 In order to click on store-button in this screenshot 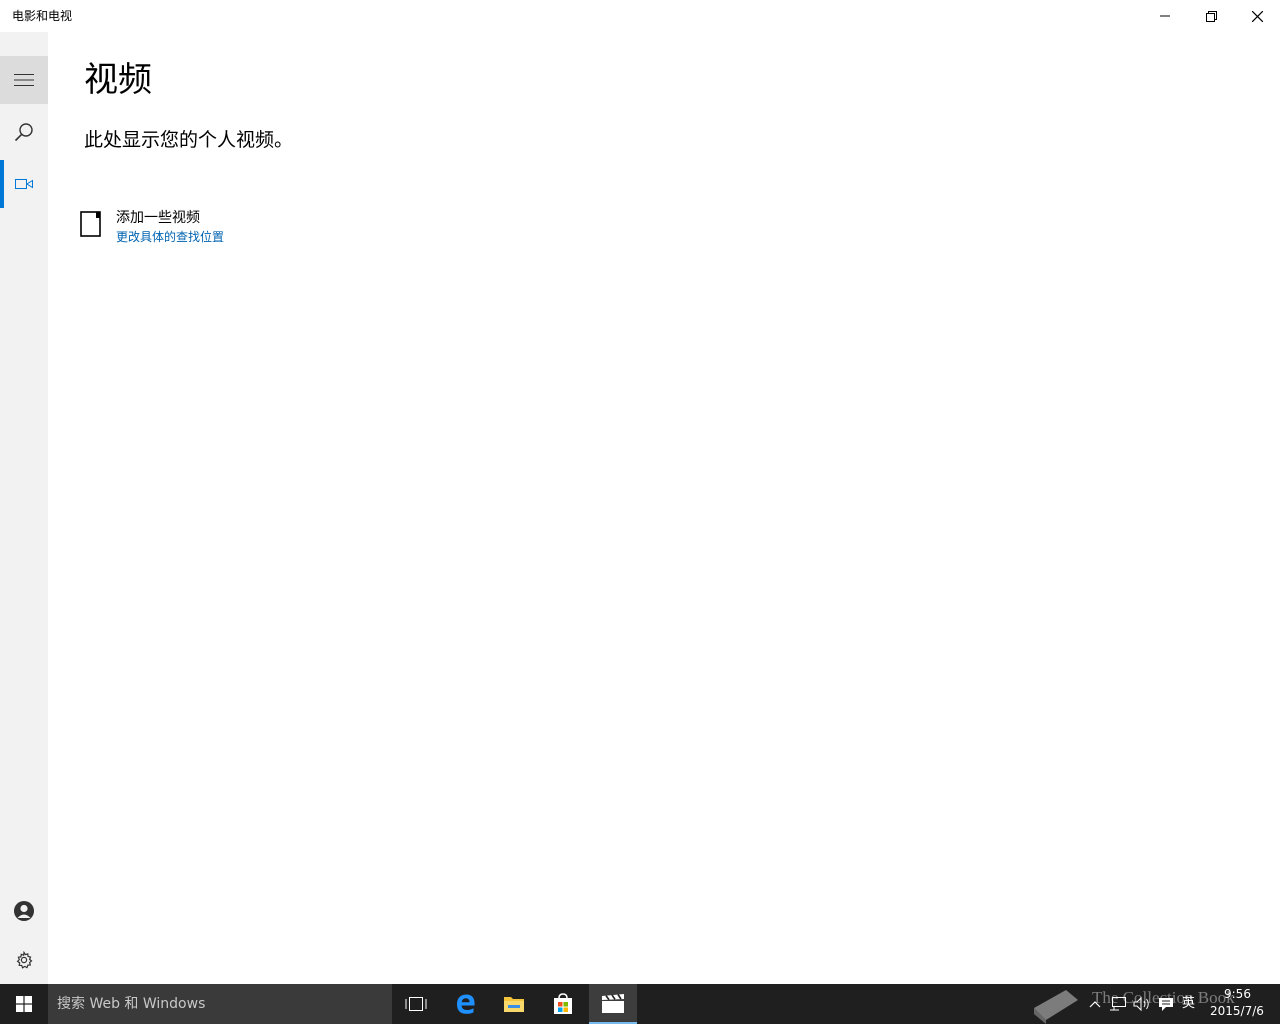, I will do `click(563, 1004)`.